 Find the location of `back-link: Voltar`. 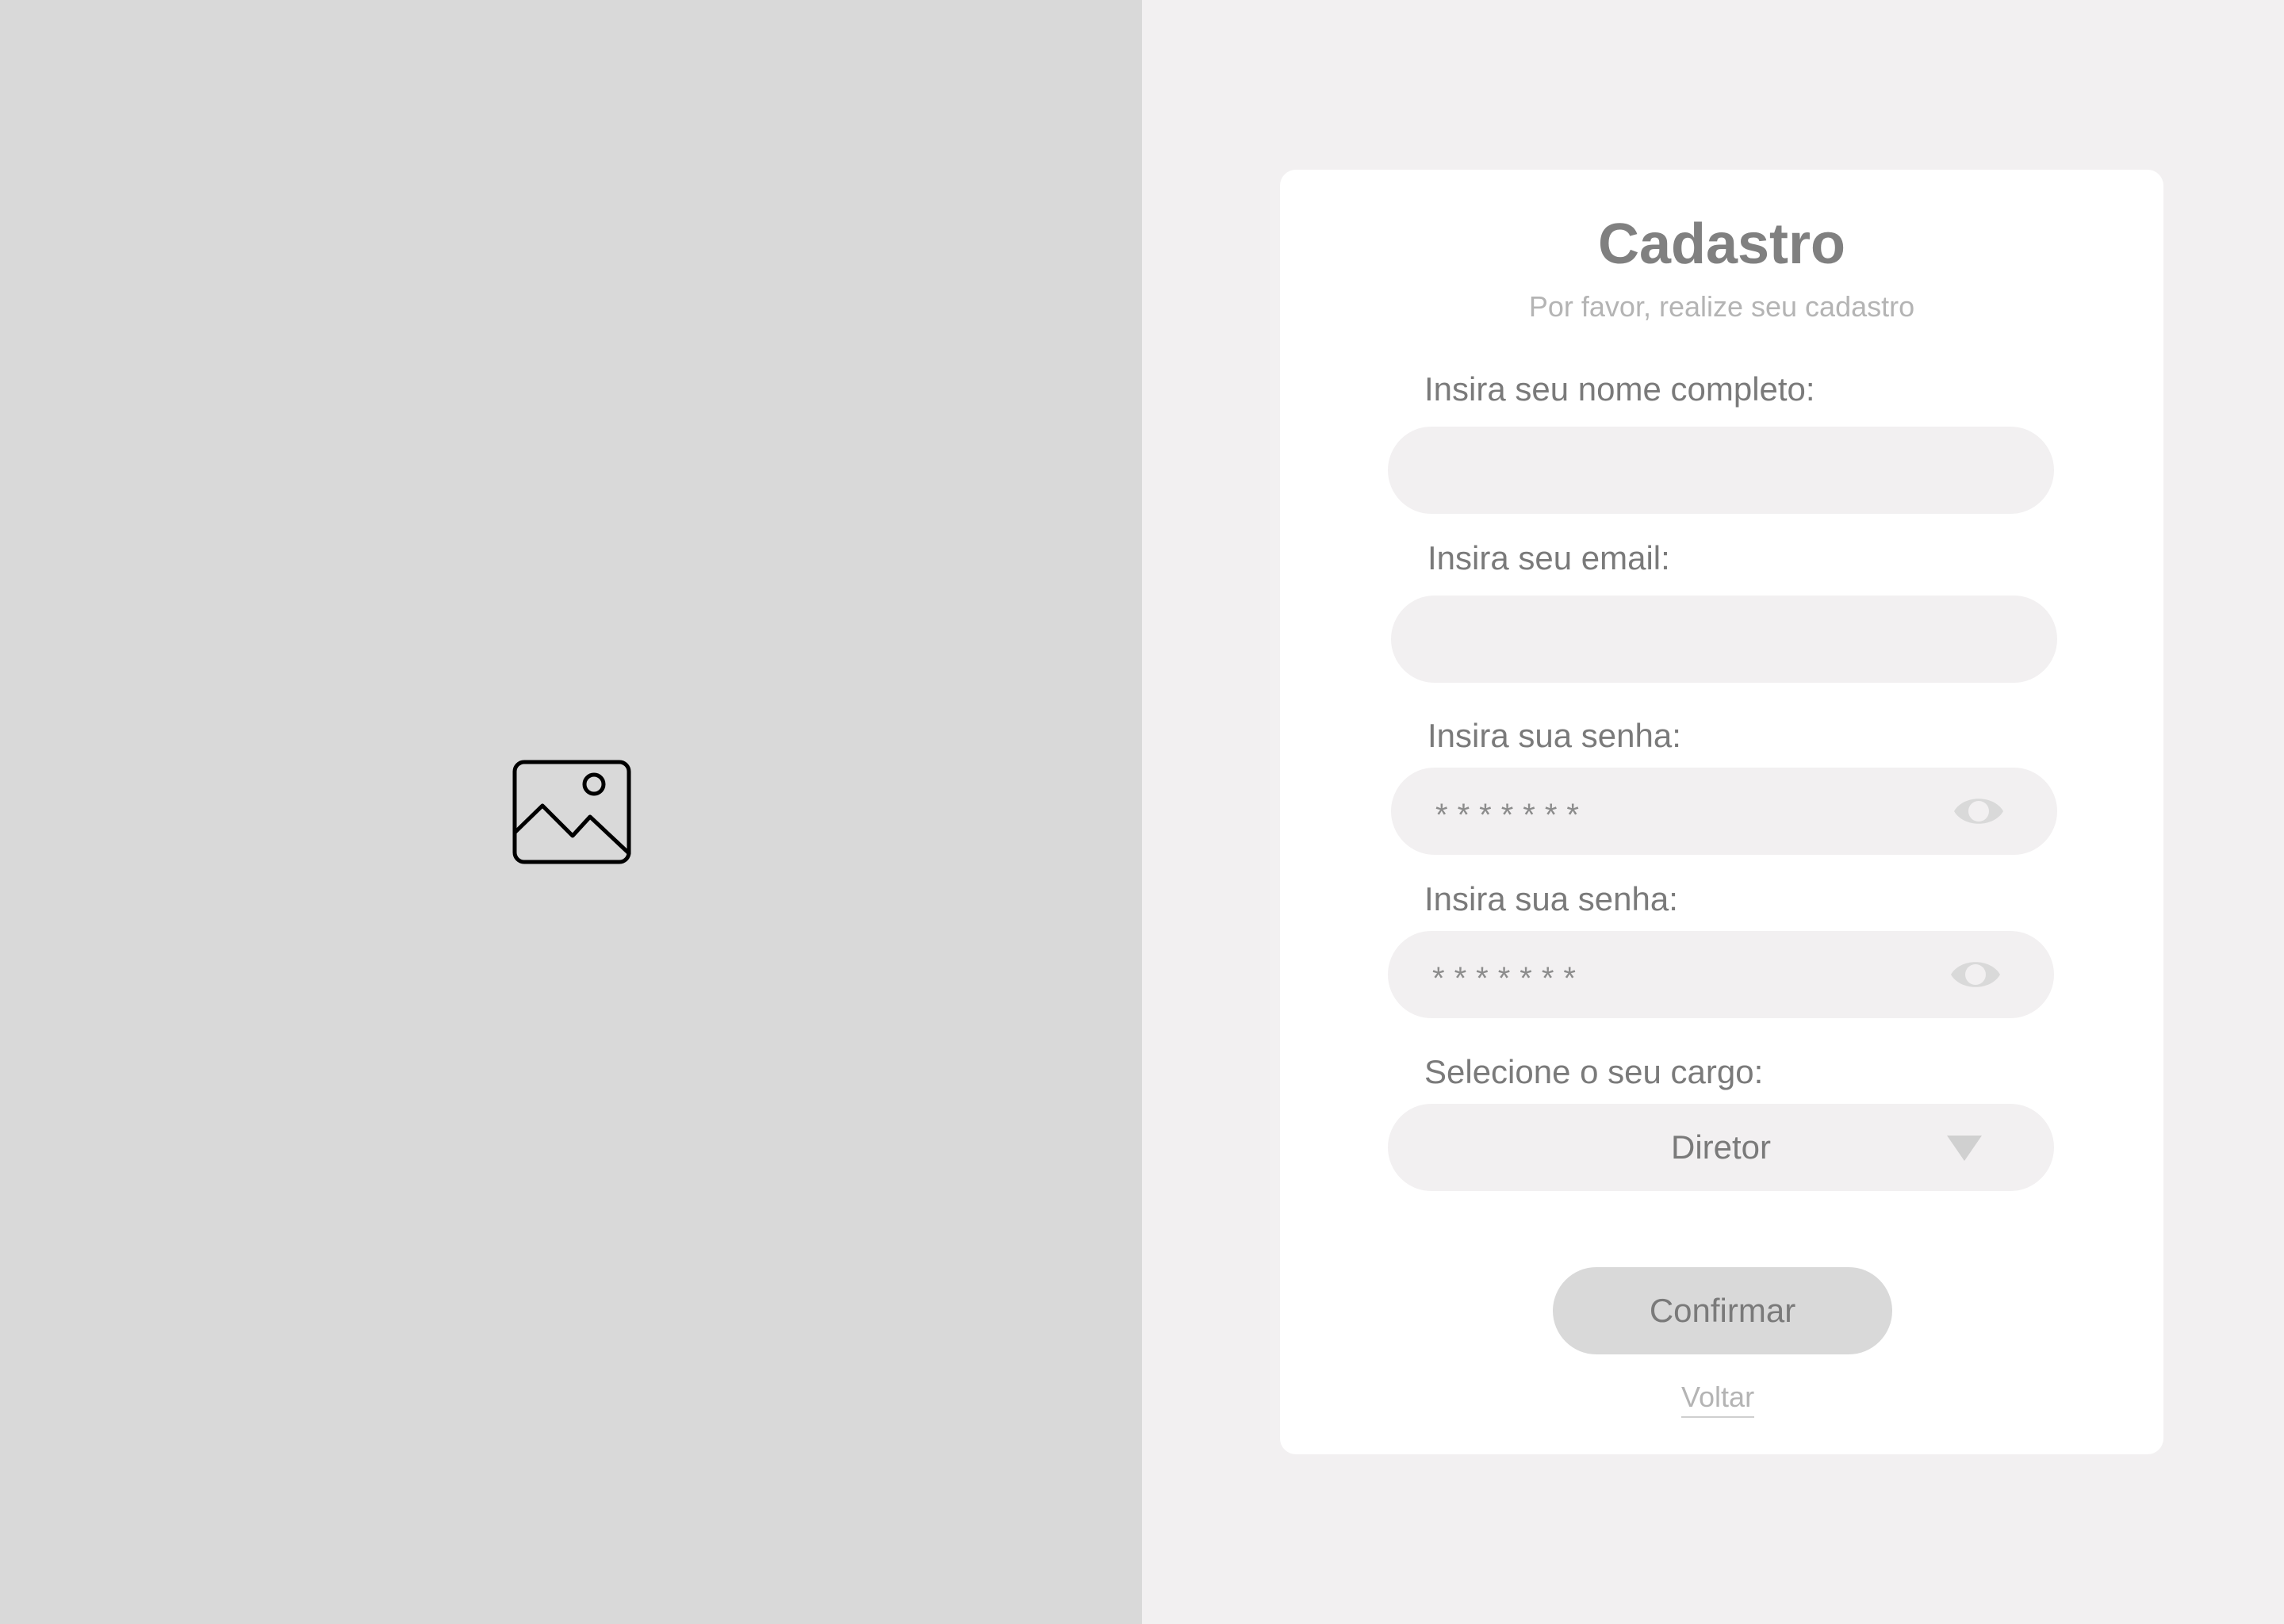

back-link: Voltar is located at coordinates (1718, 1400).